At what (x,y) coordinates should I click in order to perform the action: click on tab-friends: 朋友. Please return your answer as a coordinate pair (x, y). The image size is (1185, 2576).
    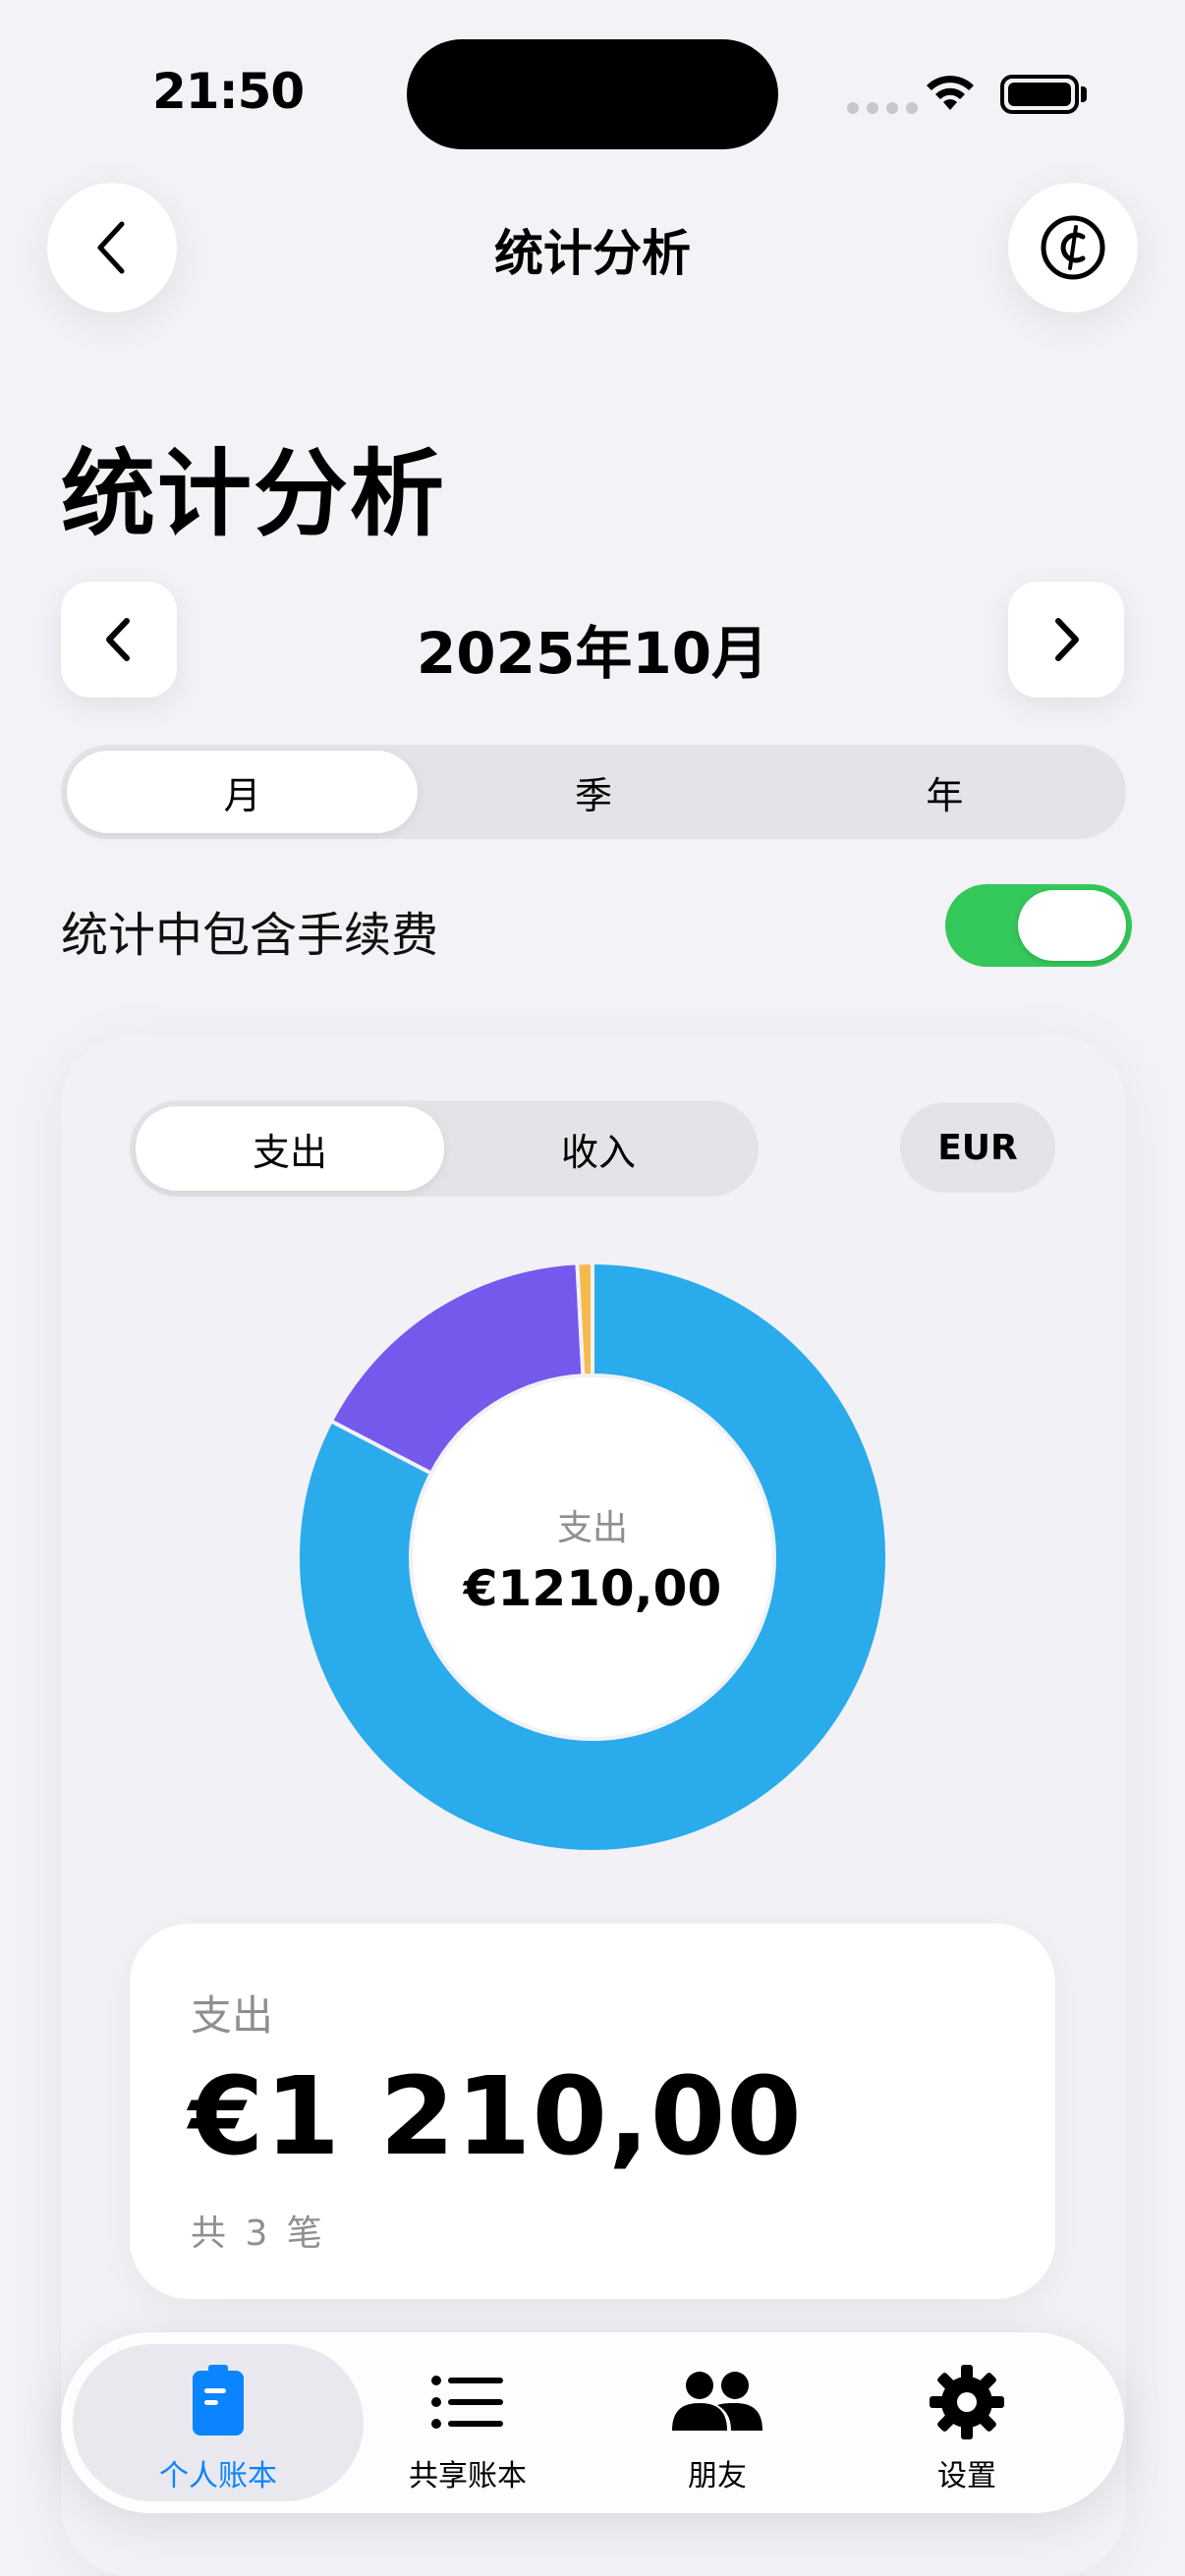
    Looking at the image, I should click on (717, 2428).